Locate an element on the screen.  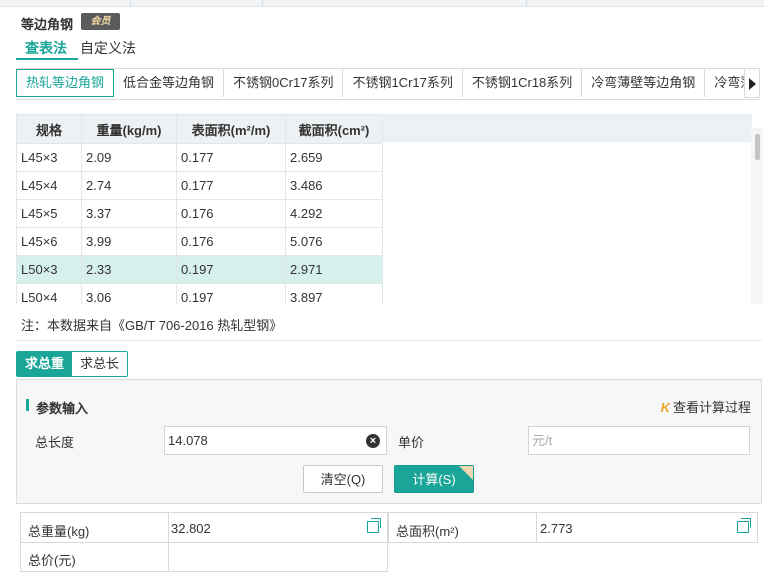
copy-weight-icon is located at coordinates (374, 525).